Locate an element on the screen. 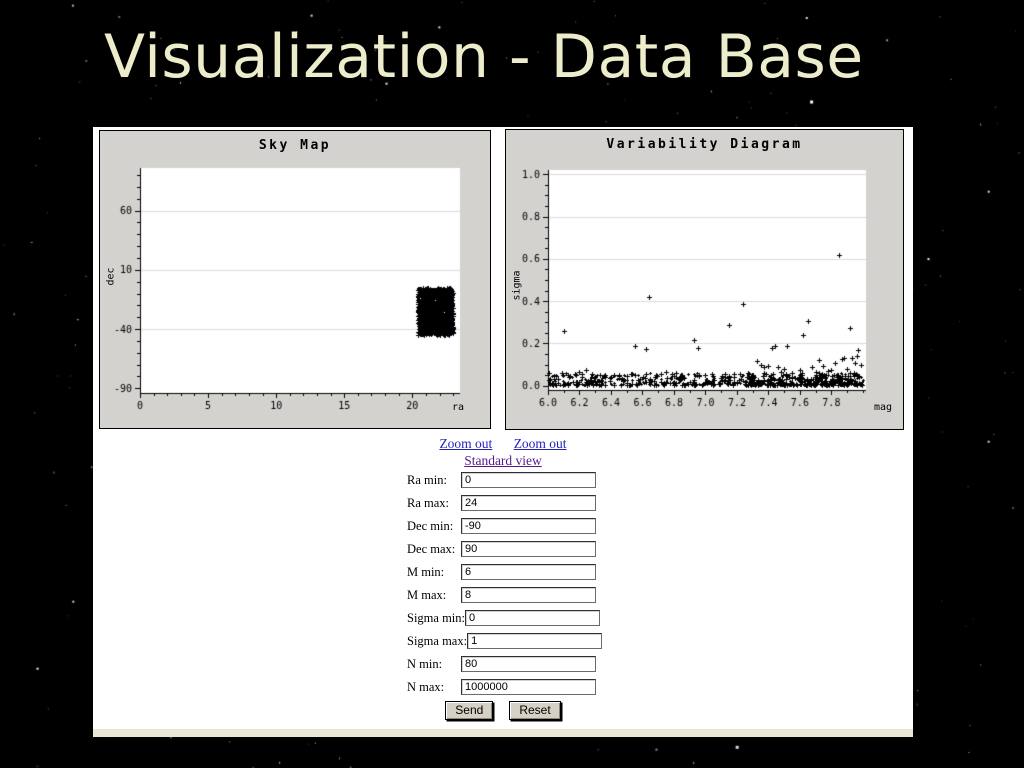 The image size is (1024, 768). form-row-m-min: M min: is located at coordinates (503, 572).